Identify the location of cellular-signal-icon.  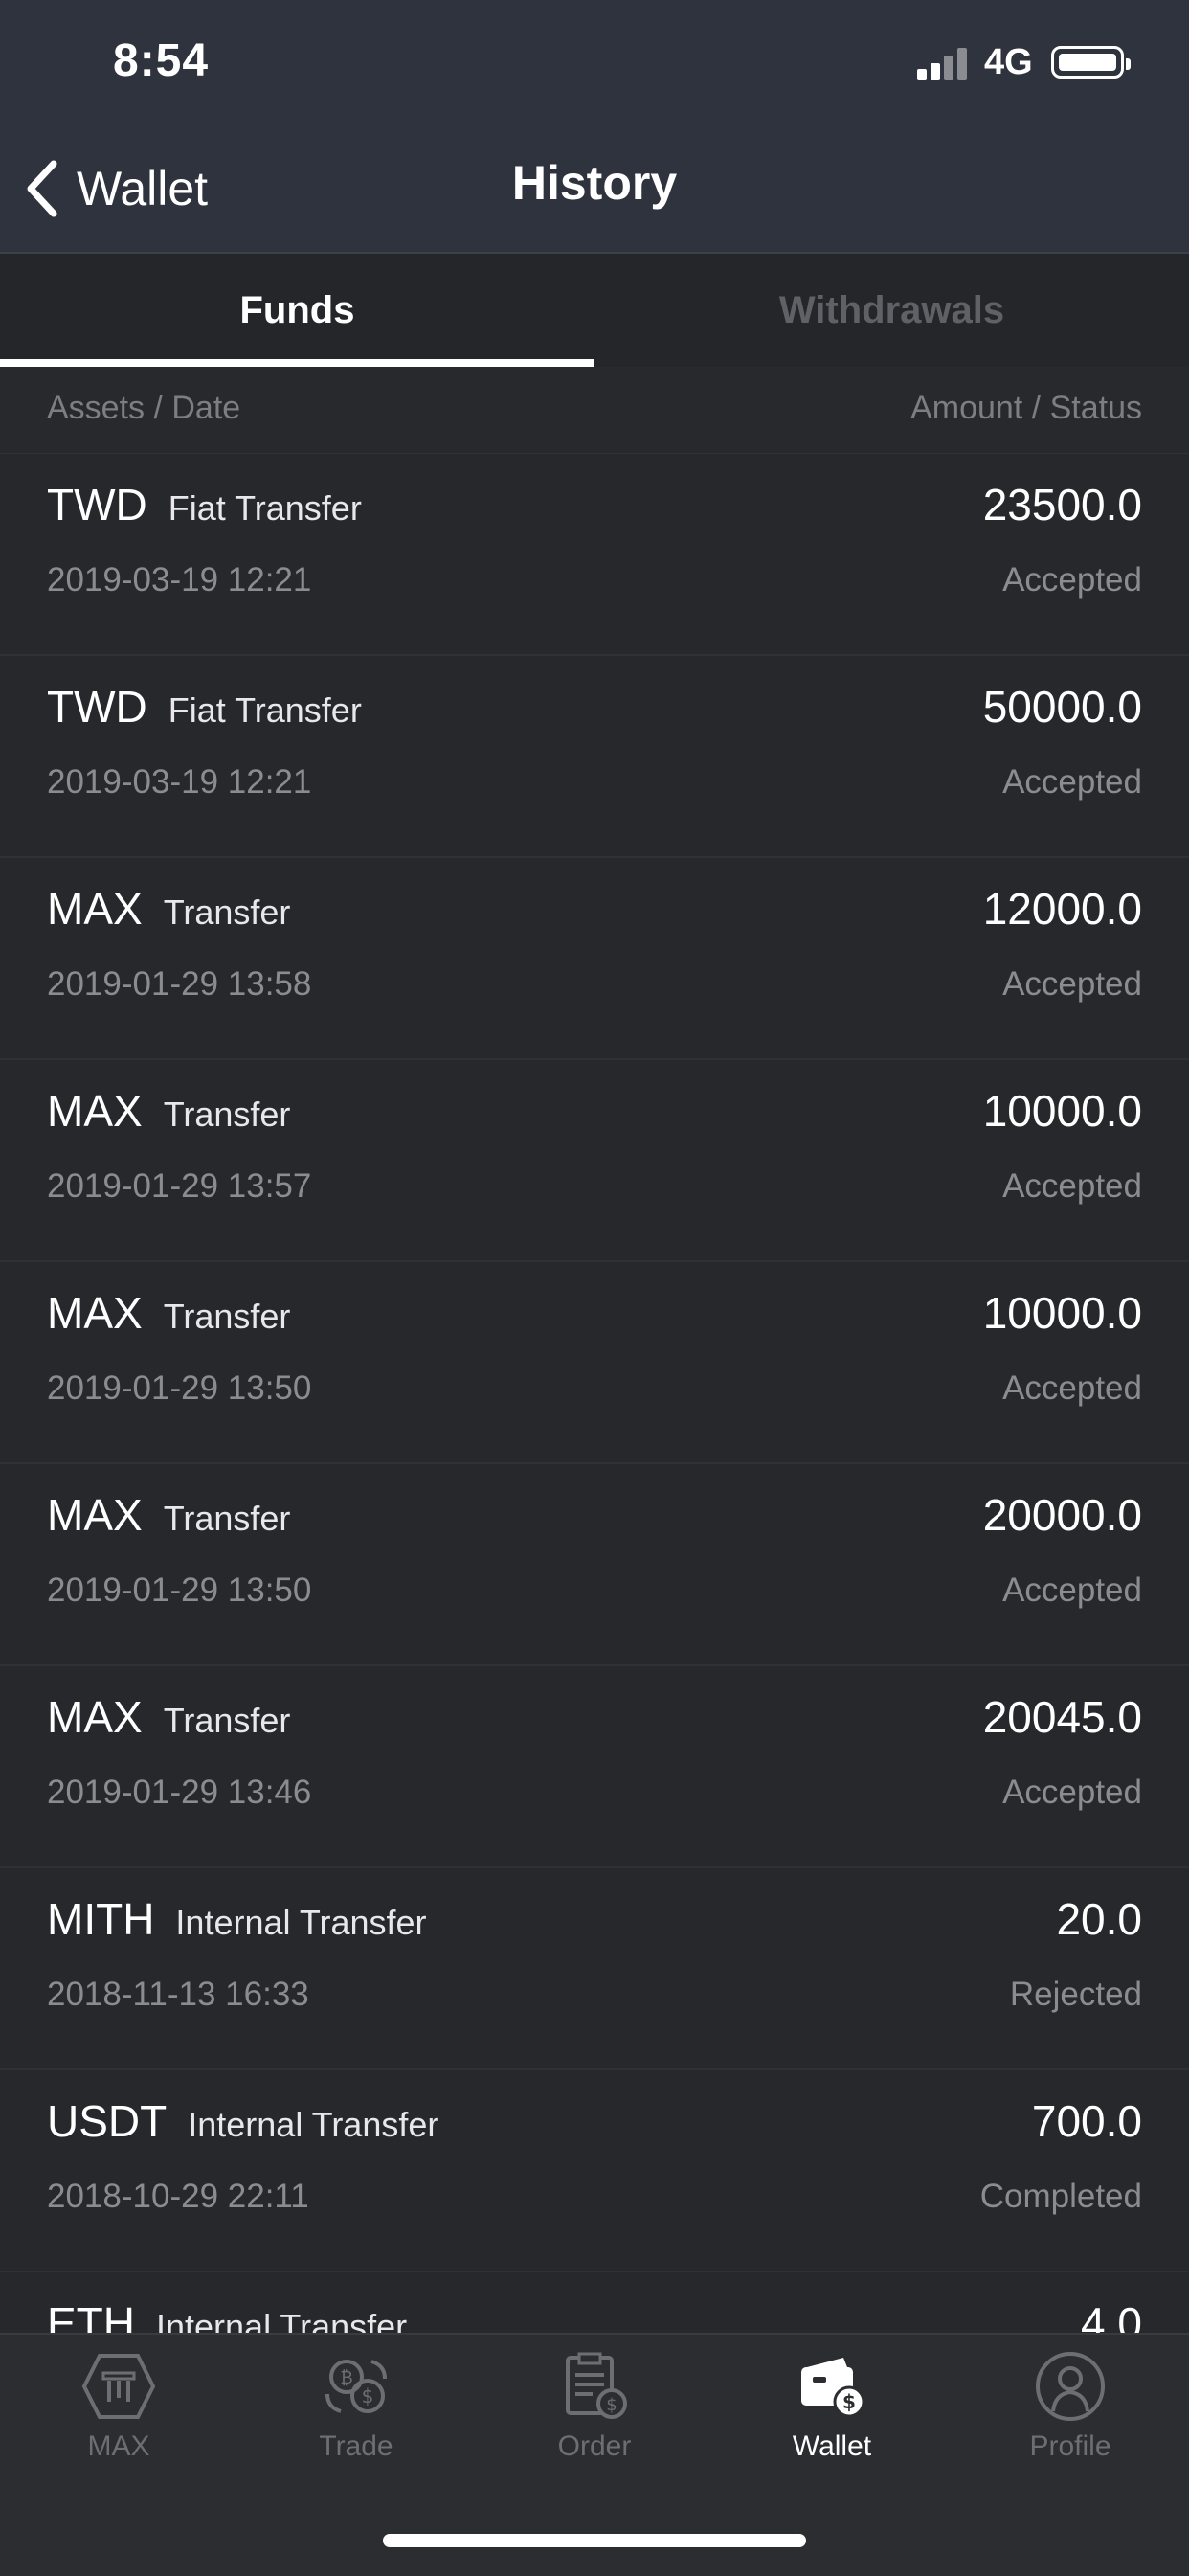
(944, 63).